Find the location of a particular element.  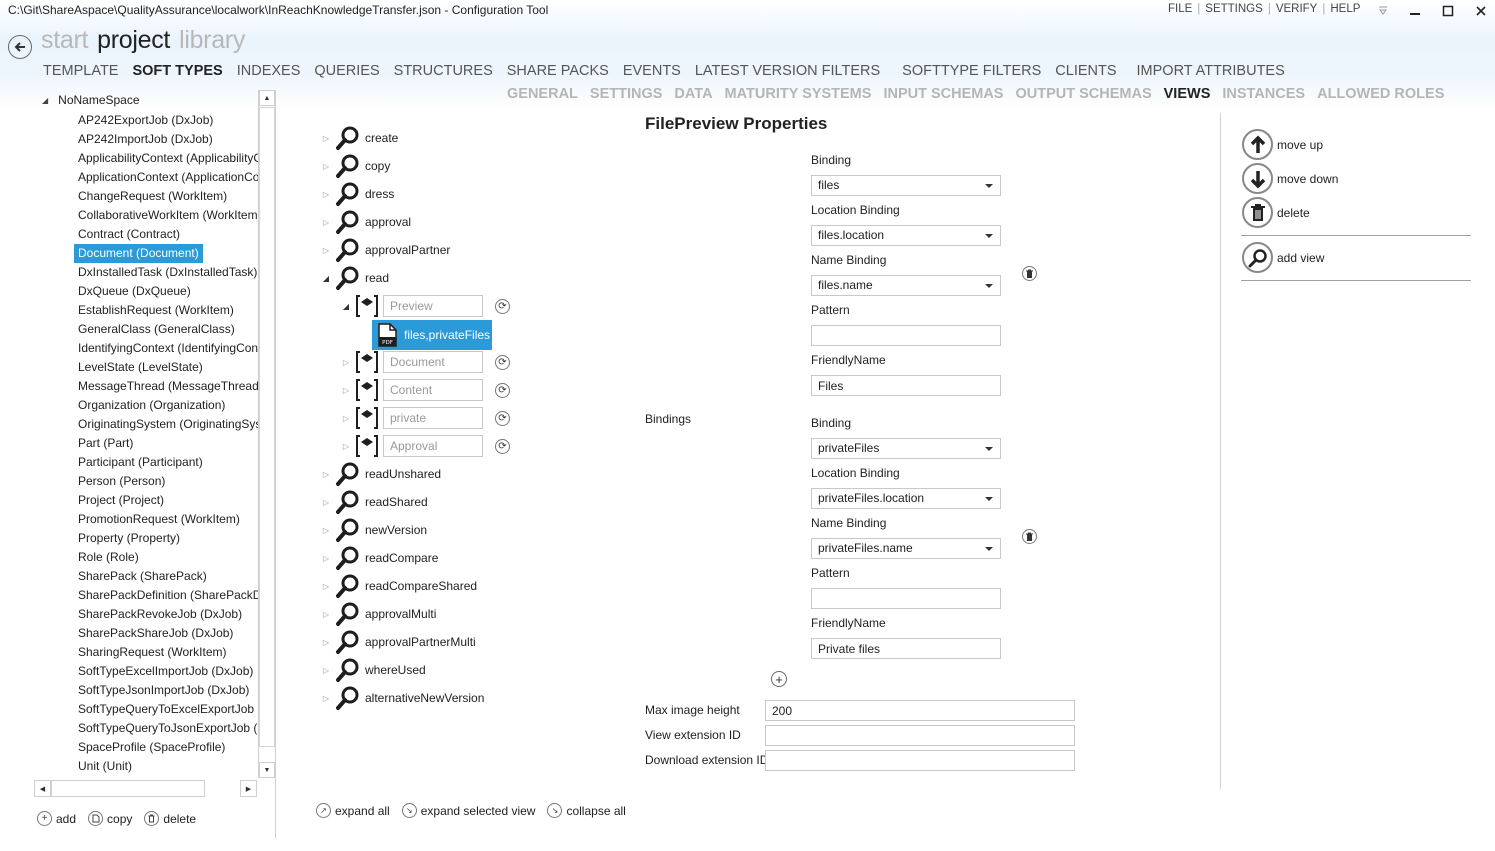

subtab-input-schemas: INPUT SCHEMAS is located at coordinates (943, 94).